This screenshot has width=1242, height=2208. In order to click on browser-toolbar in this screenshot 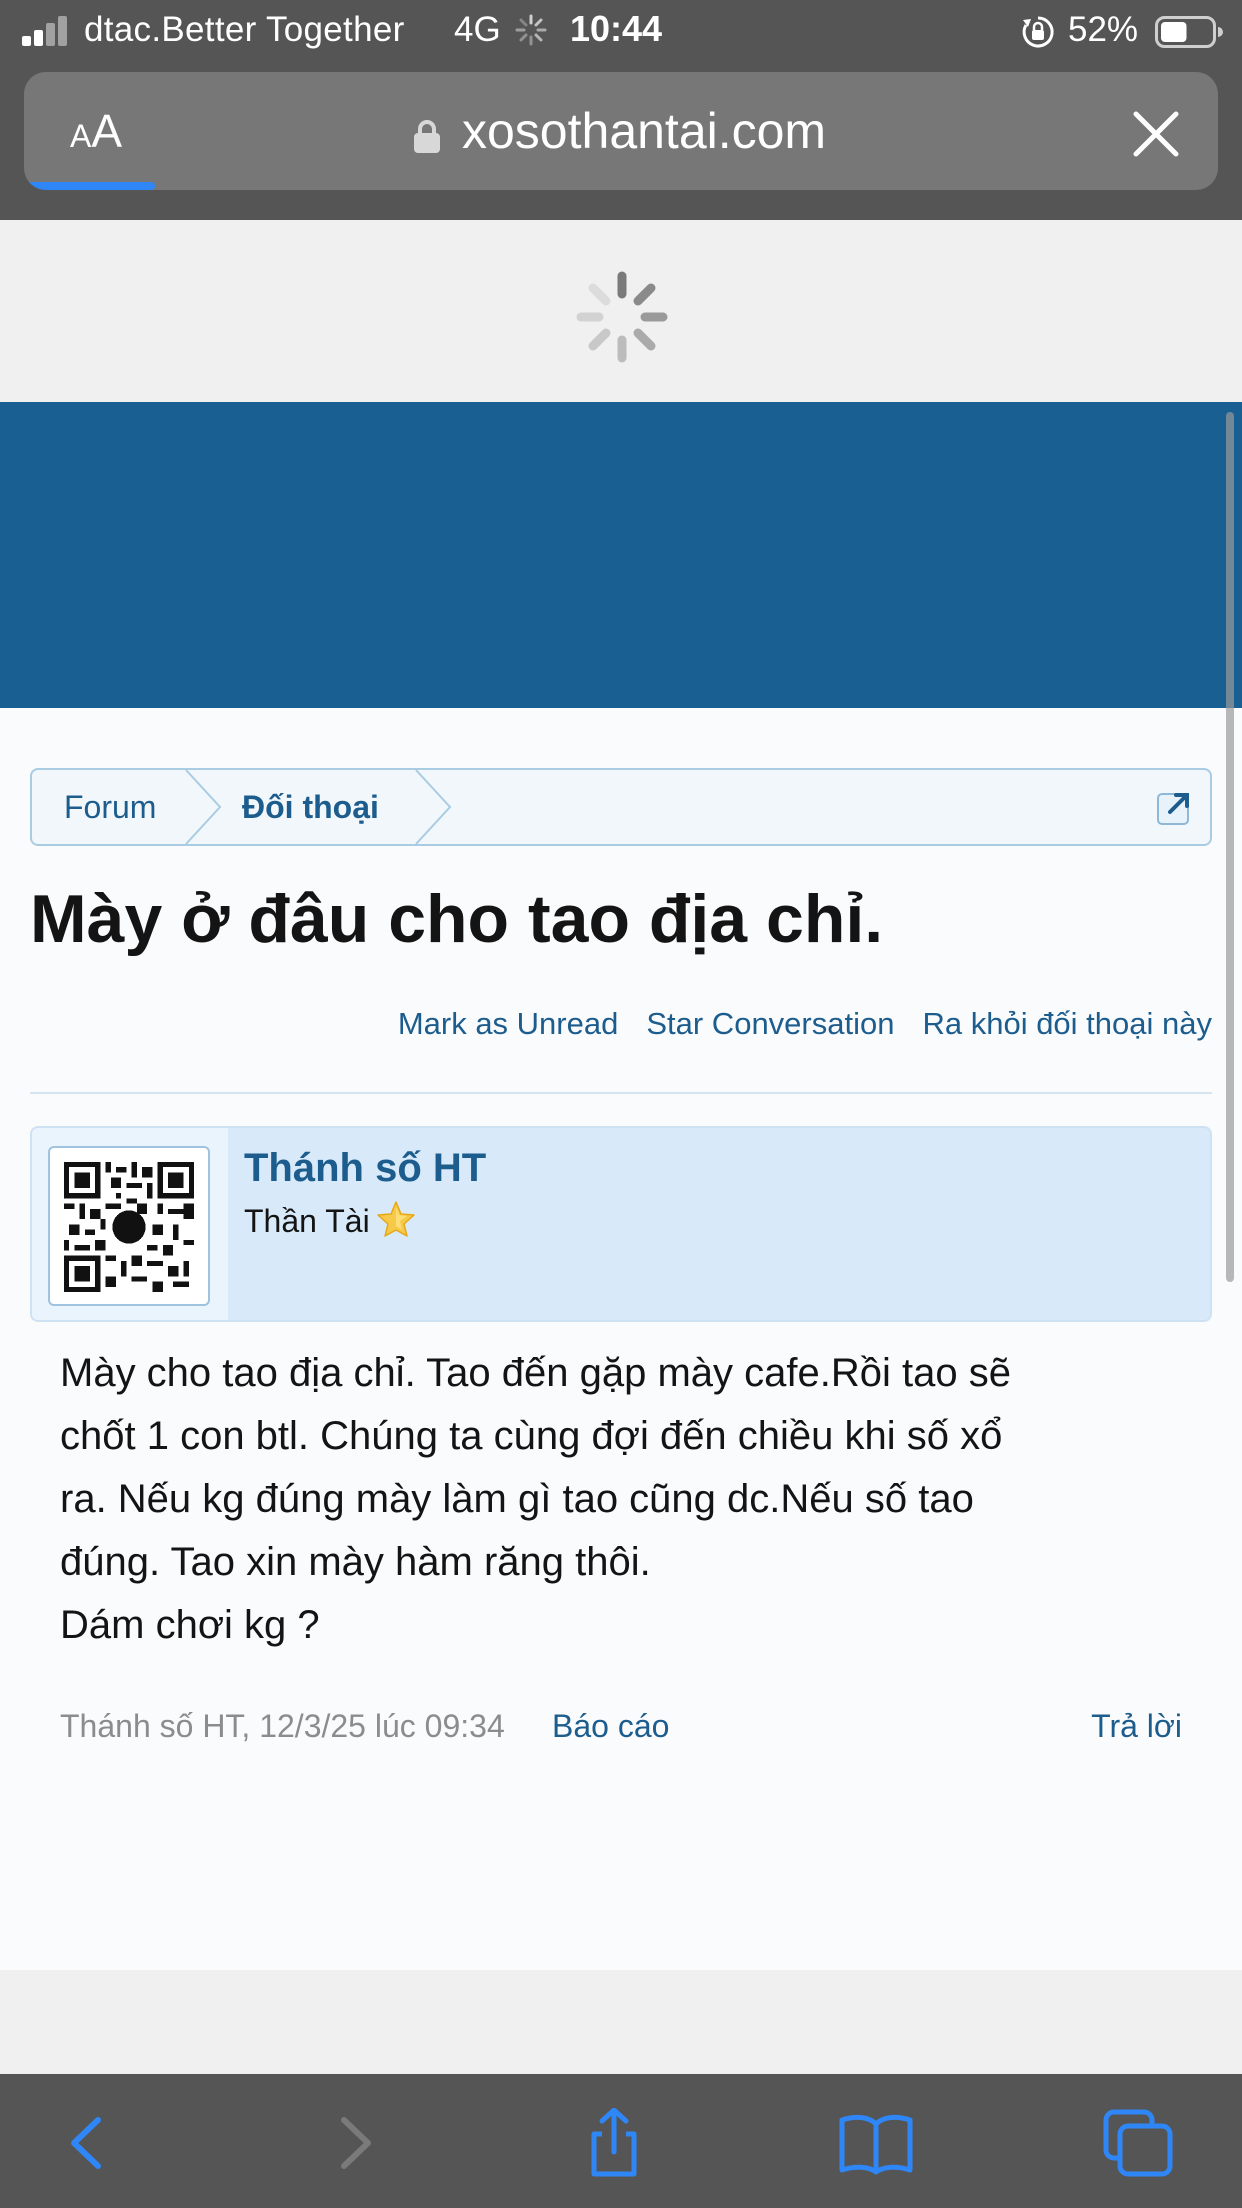, I will do `click(621, 2141)`.